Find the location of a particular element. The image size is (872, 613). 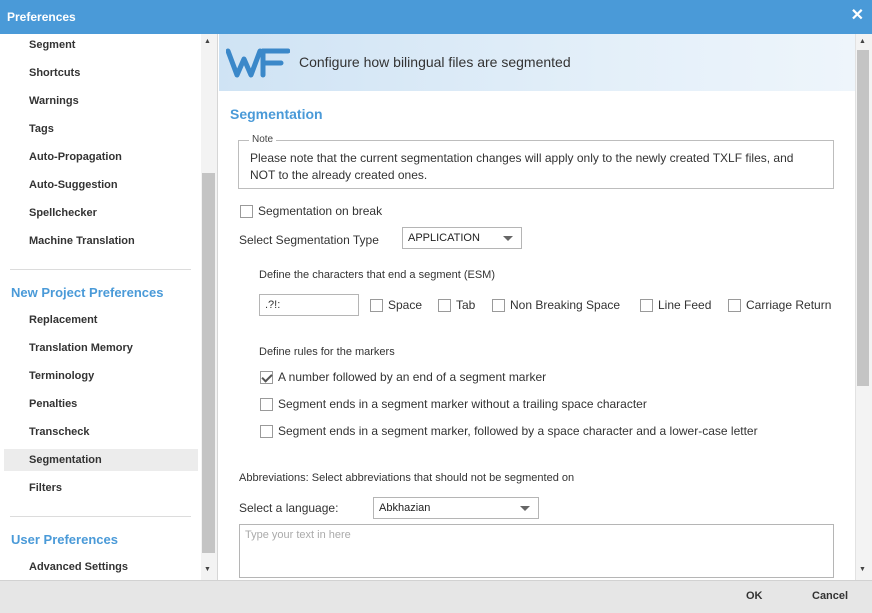

sidebar-item-penalties: Penalties is located at coordinates (53, 404).